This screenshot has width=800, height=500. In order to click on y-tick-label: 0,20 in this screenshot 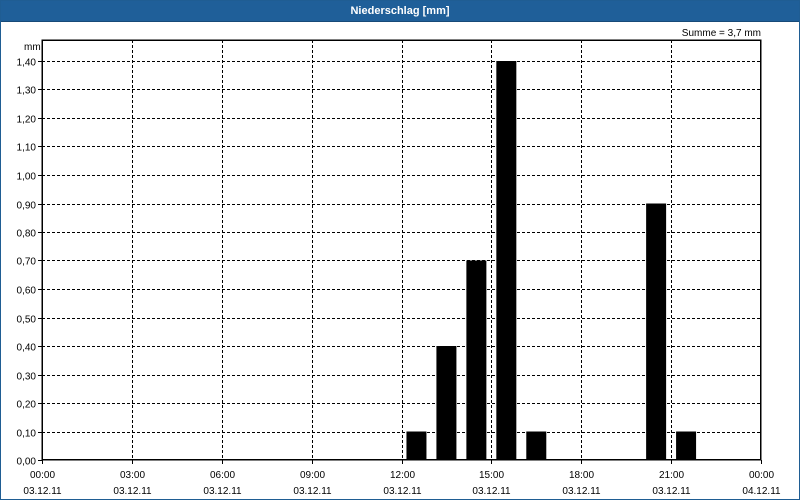, I will do `click(27, 405)`.